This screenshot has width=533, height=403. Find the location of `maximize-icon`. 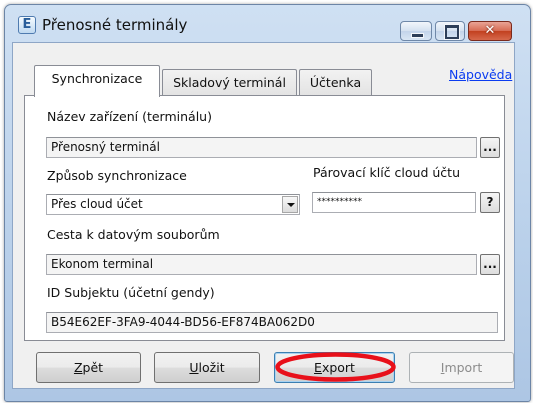

maximize-icon is located at coordinates (452, 32).